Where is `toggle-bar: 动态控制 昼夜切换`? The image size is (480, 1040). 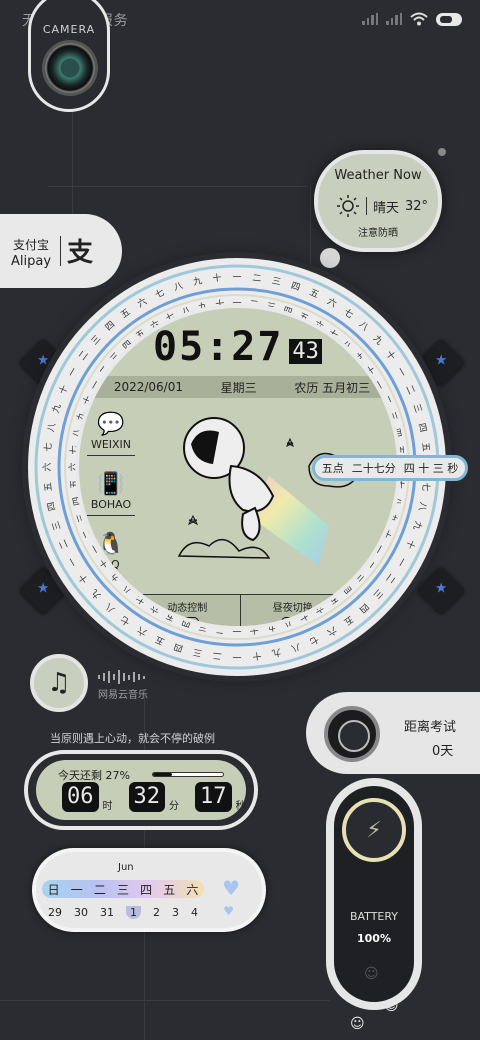
toggle-bar: 动态控制 昼夜切换 is located at coordinates (240, 610).